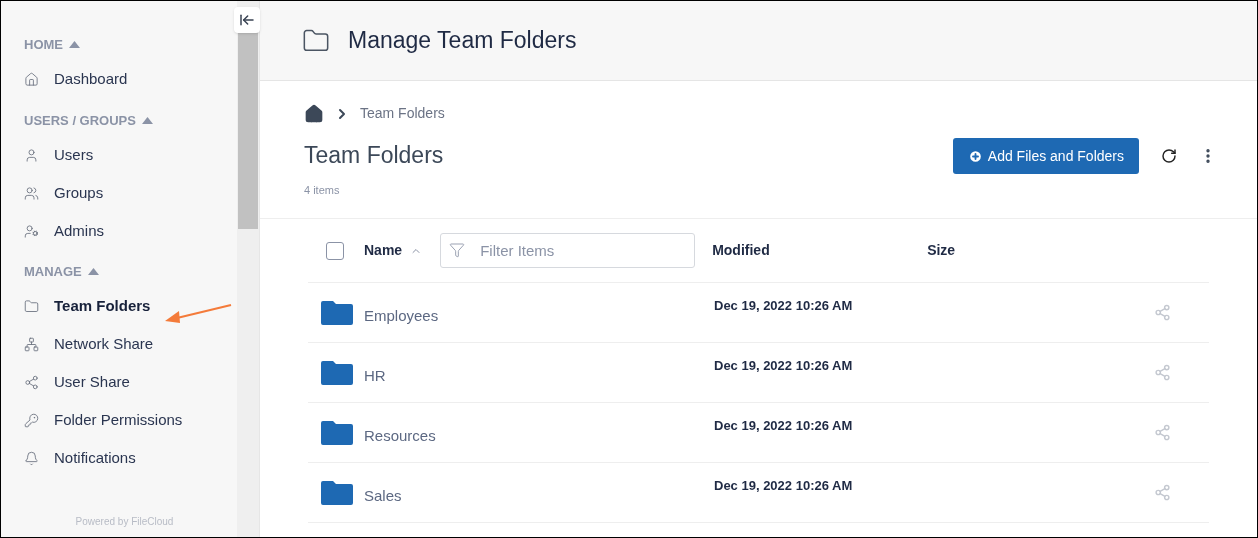 This screenshot has width=1258, height=538. Describe the element at coordinates (43, 45) in the screenshot. I see `section-title: HOME` at that location.